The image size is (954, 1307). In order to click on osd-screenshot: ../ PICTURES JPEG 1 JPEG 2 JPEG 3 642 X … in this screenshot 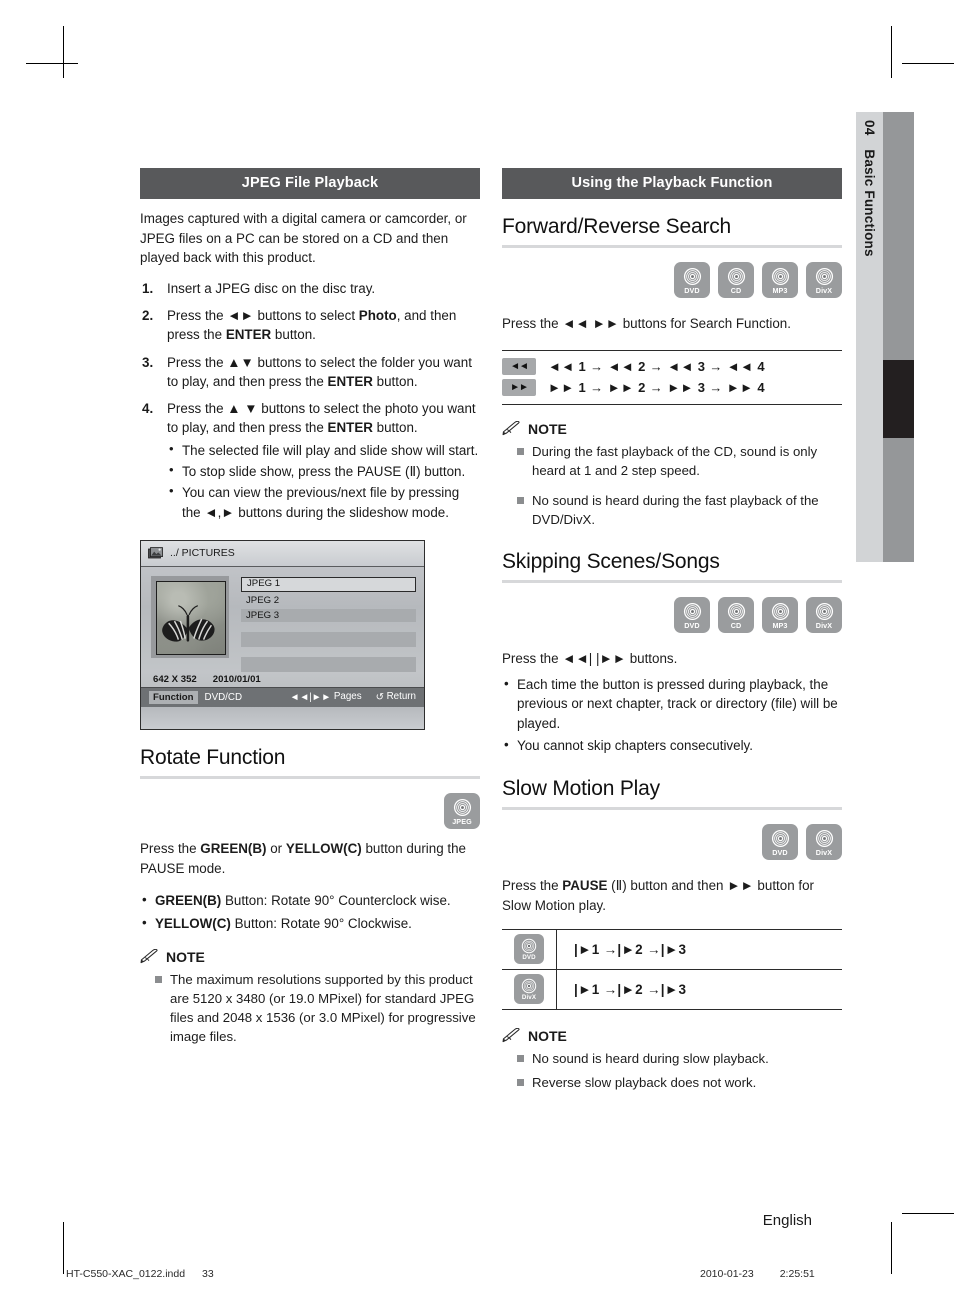, I will do `click(282, 634)`.